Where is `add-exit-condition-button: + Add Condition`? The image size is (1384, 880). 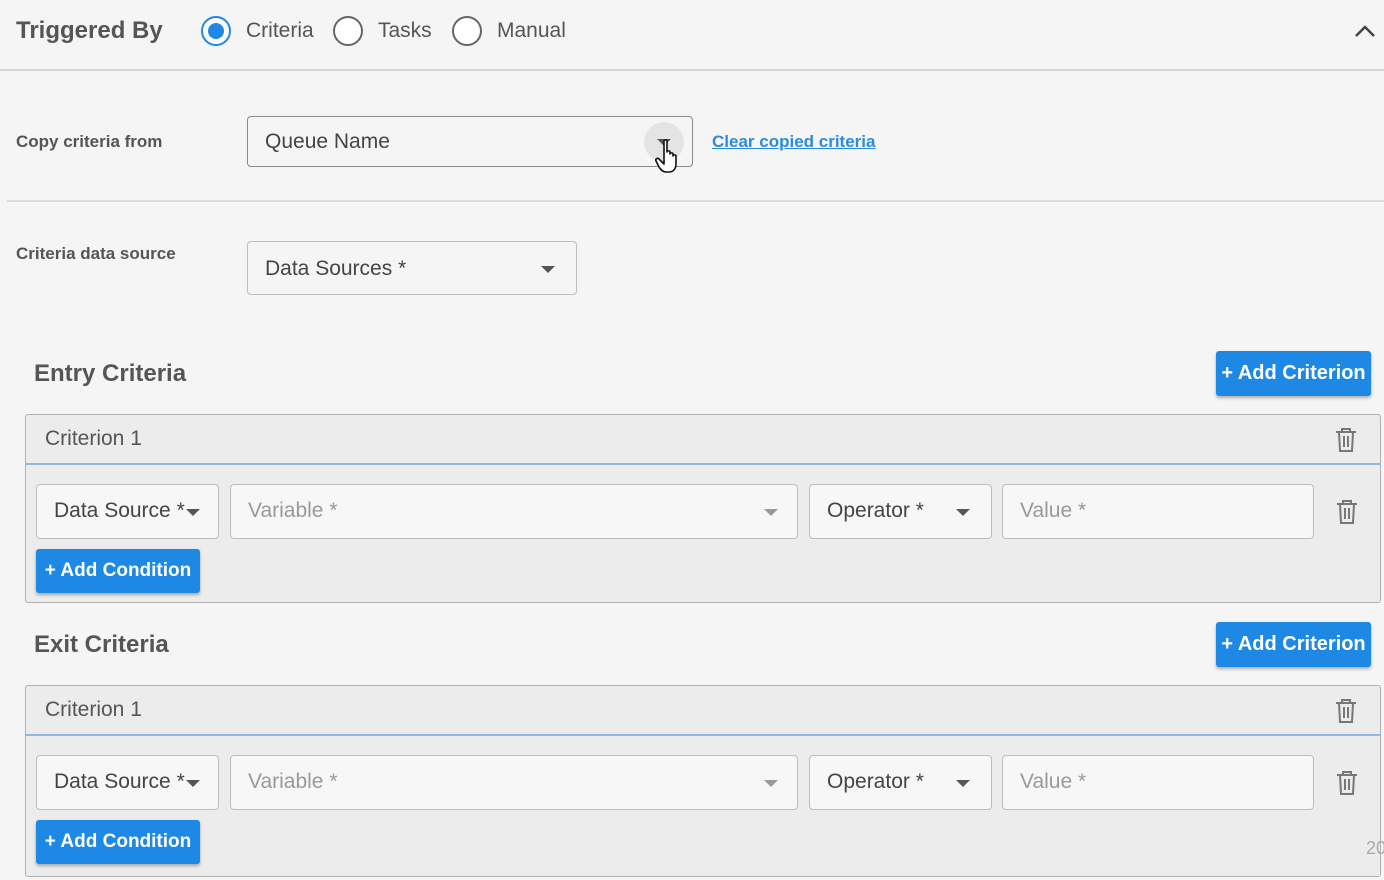 add-exit-condition-button: + Add Condition is located at coordinates (118, 842).